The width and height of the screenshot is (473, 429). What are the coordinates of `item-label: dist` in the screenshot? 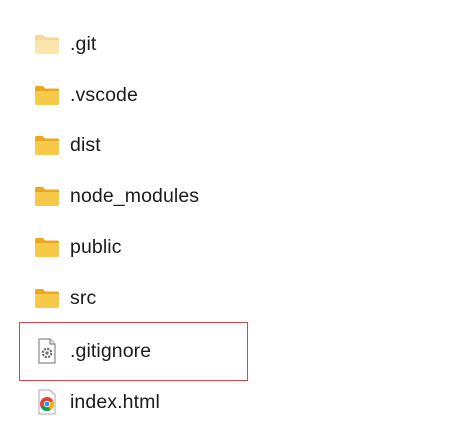 It's located at (85, 144).